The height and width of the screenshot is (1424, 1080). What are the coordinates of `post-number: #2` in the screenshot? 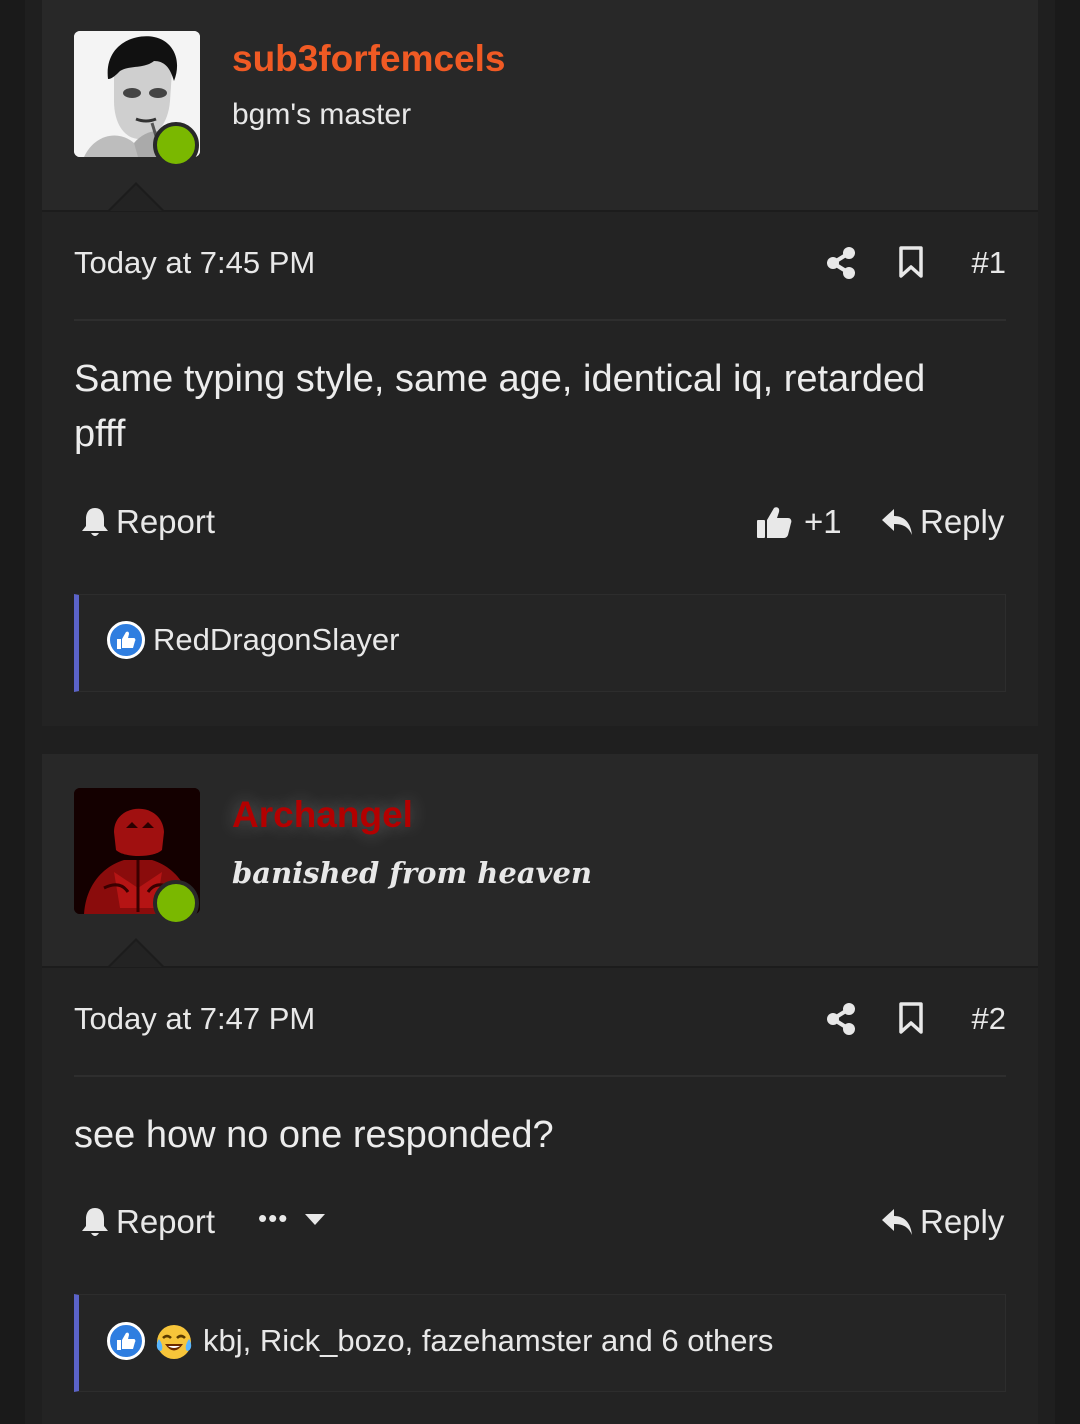 It's located at (989, 1019).